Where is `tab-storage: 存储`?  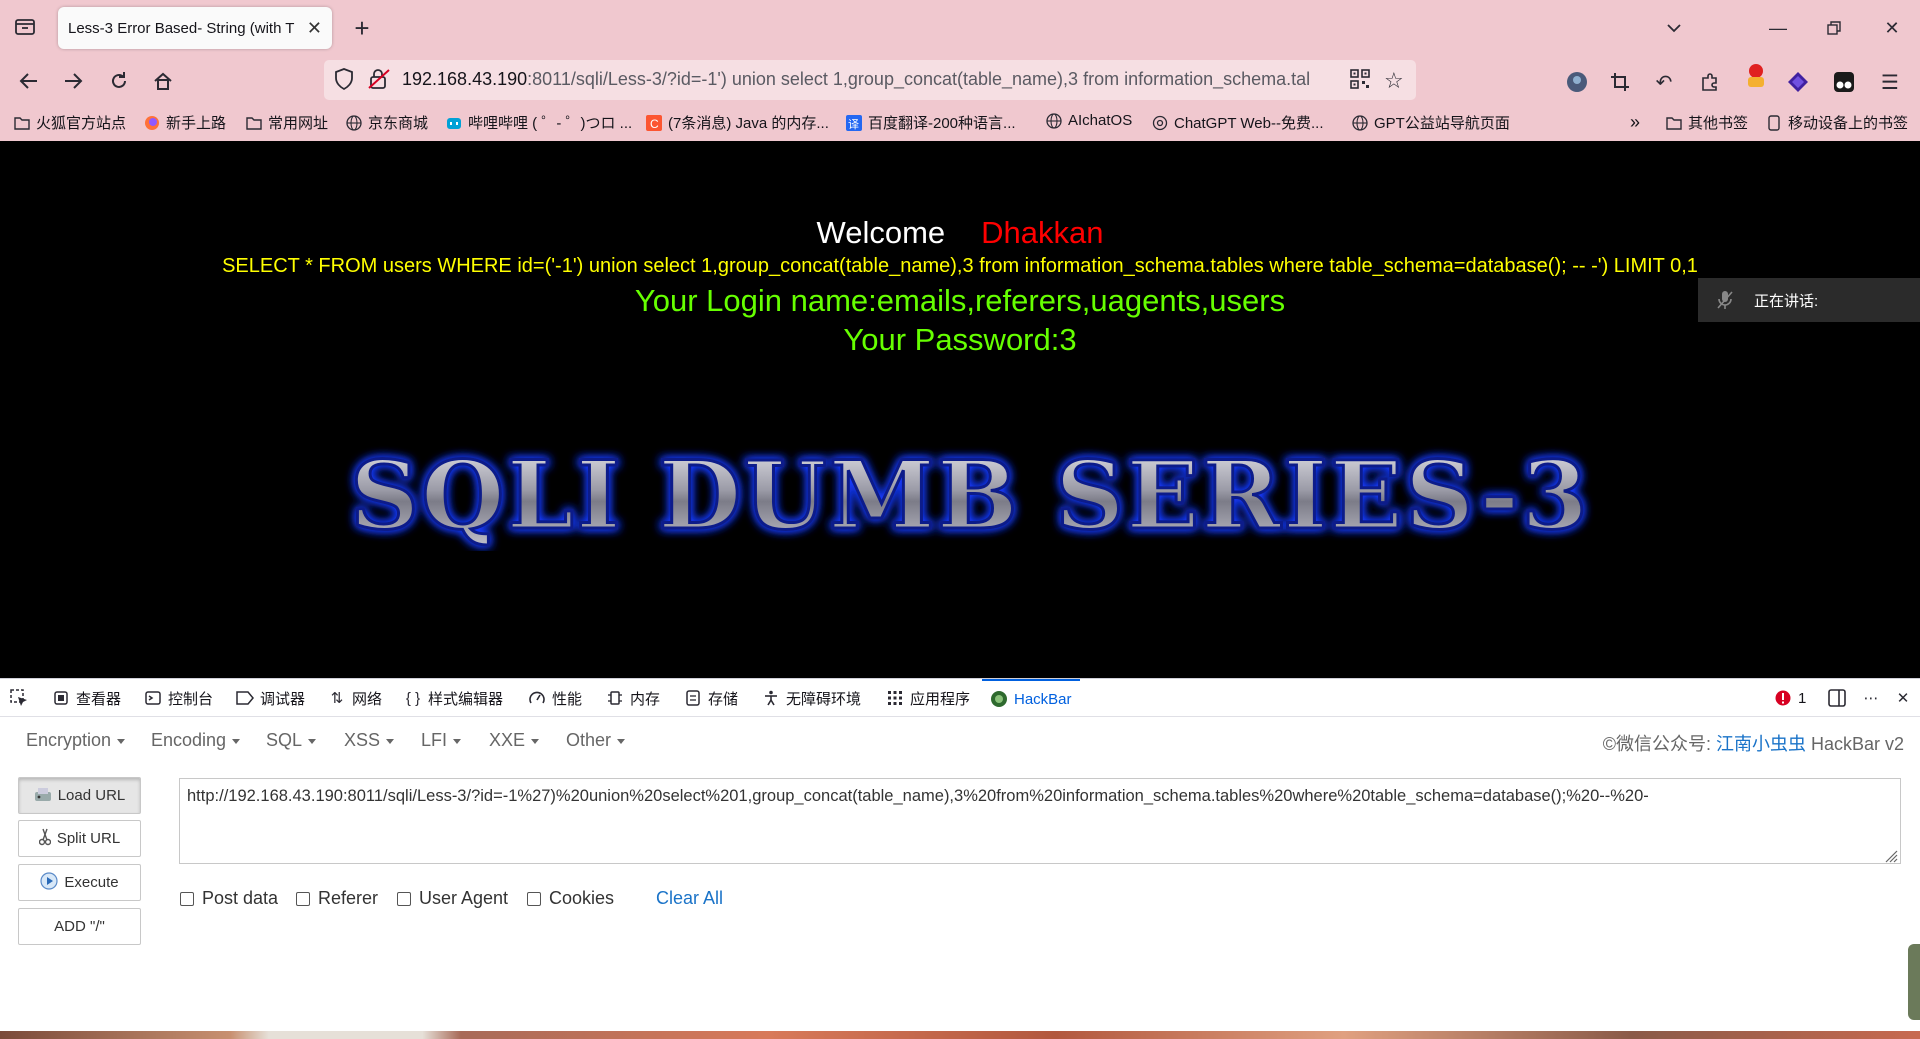 tab-storage: 存储 is located at coordinates (711, 698).